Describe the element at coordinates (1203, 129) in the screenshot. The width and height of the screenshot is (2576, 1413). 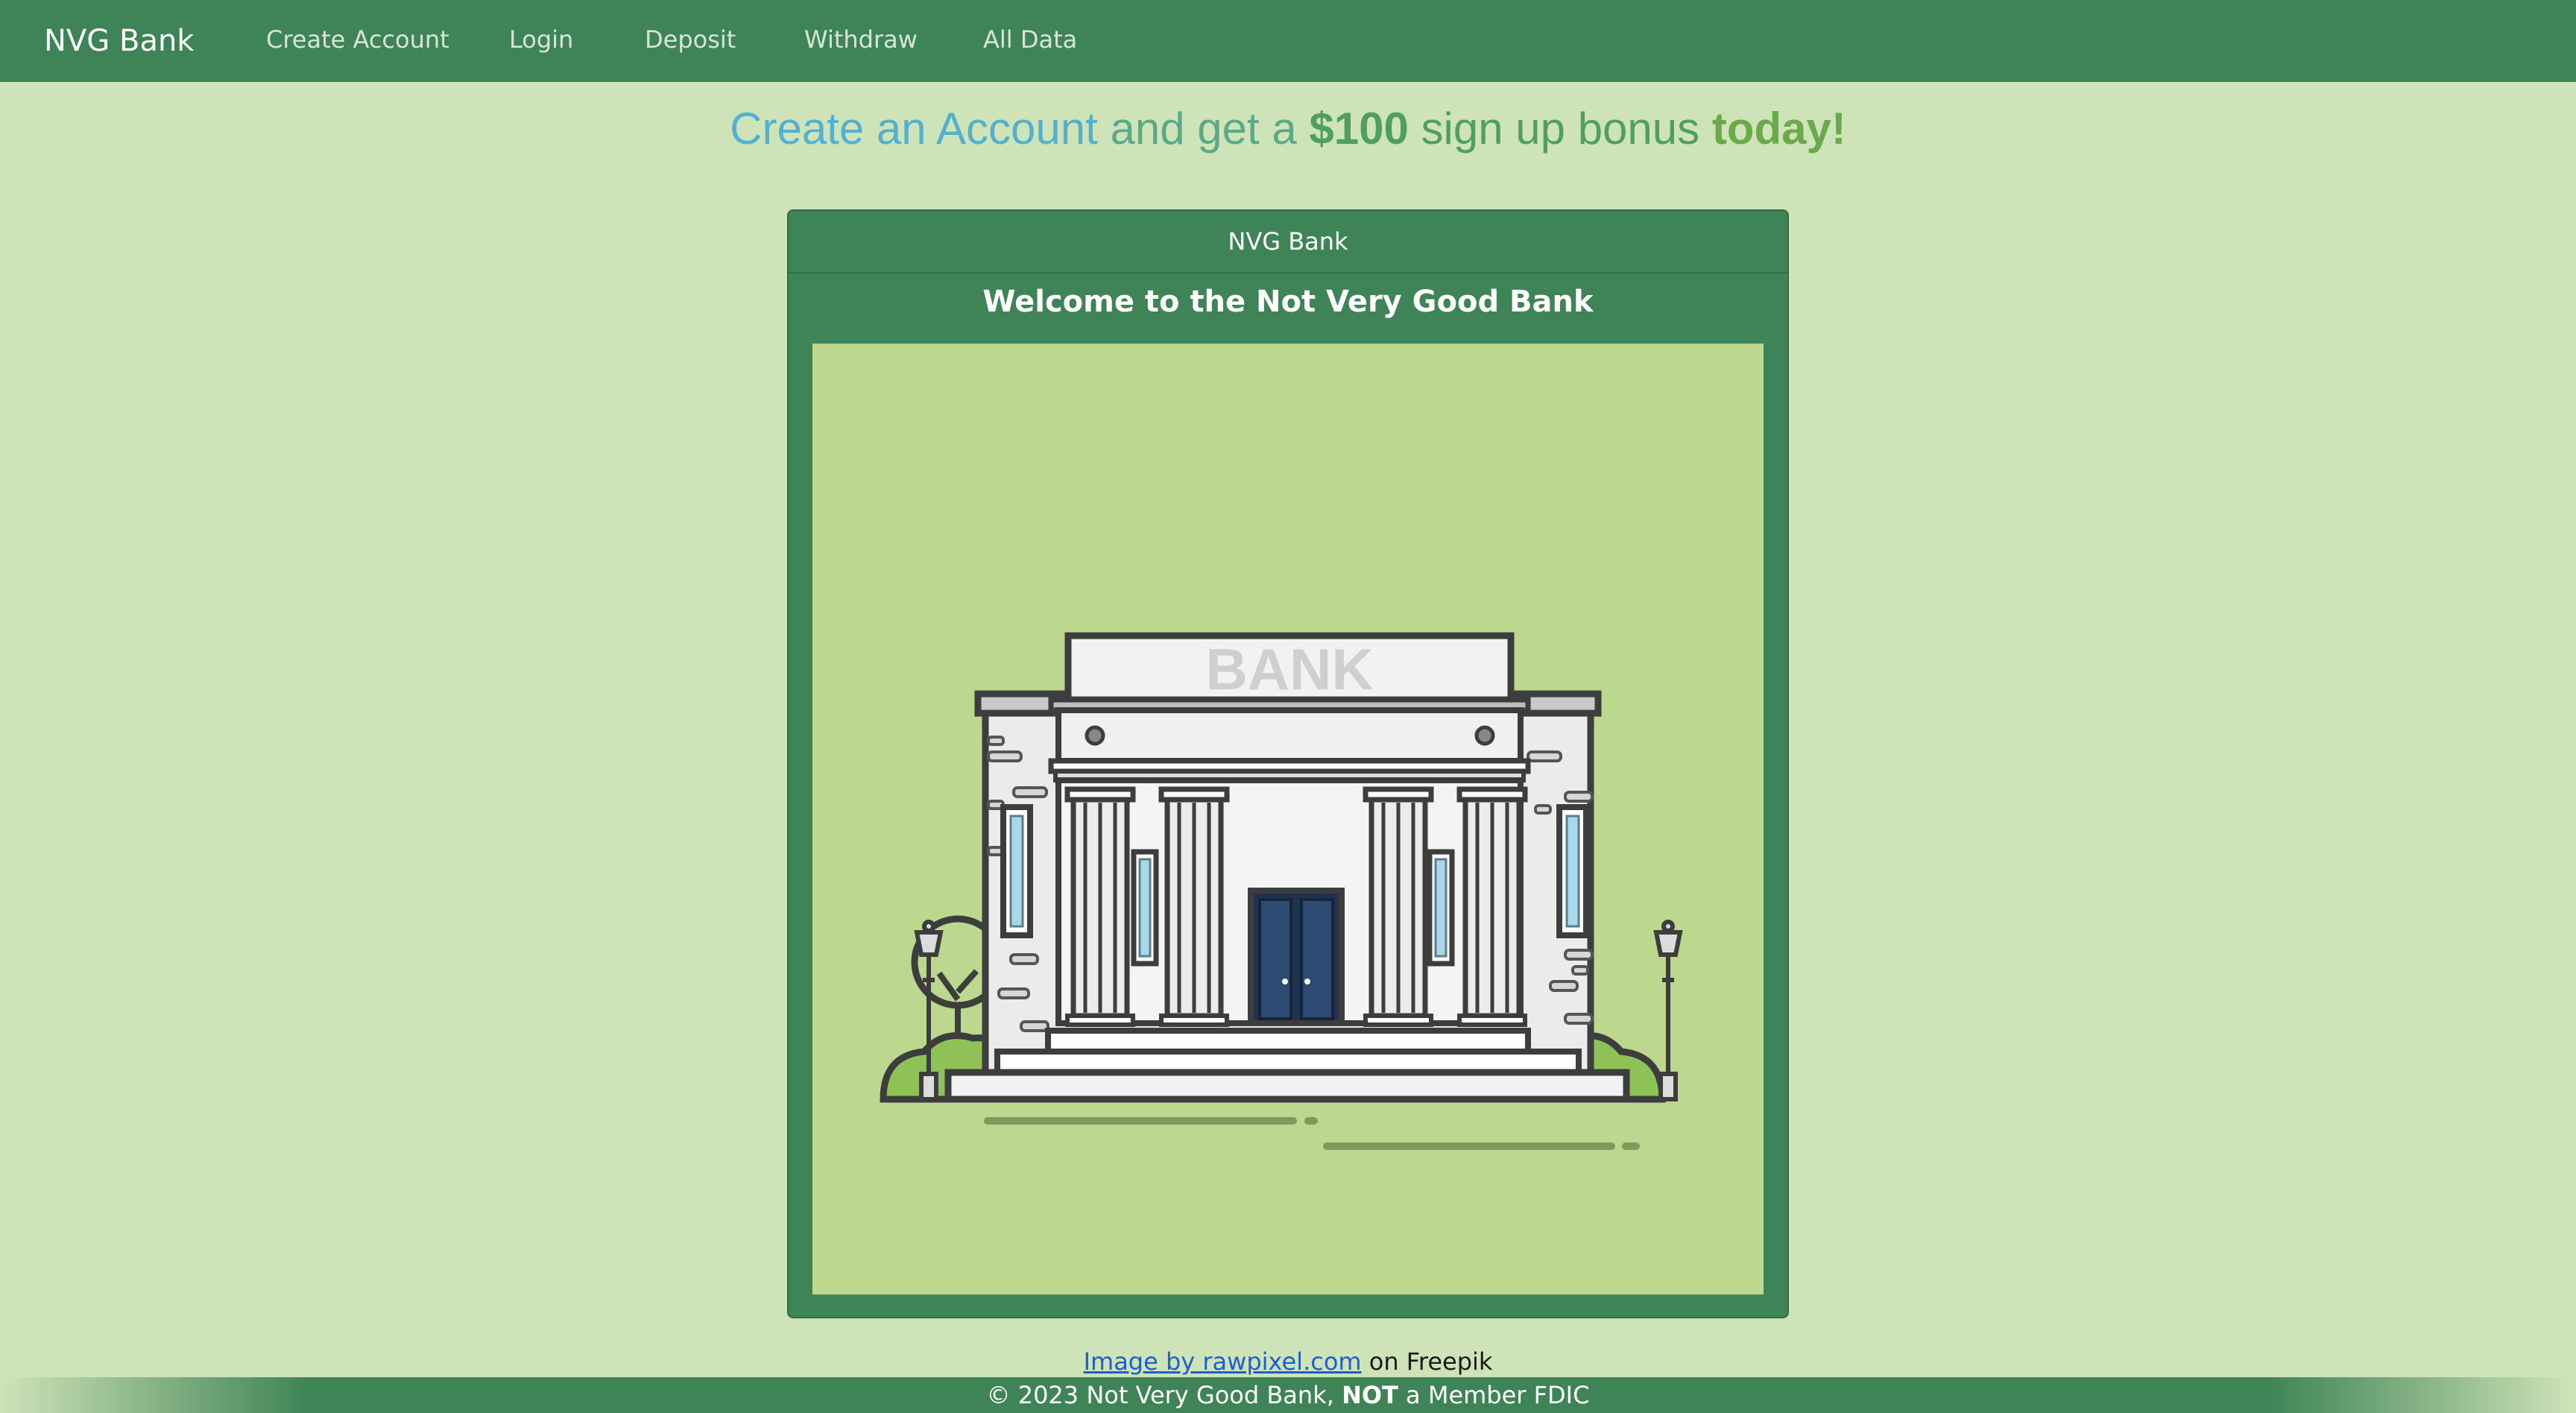
I see `headline-part-2: and get a` at that location.